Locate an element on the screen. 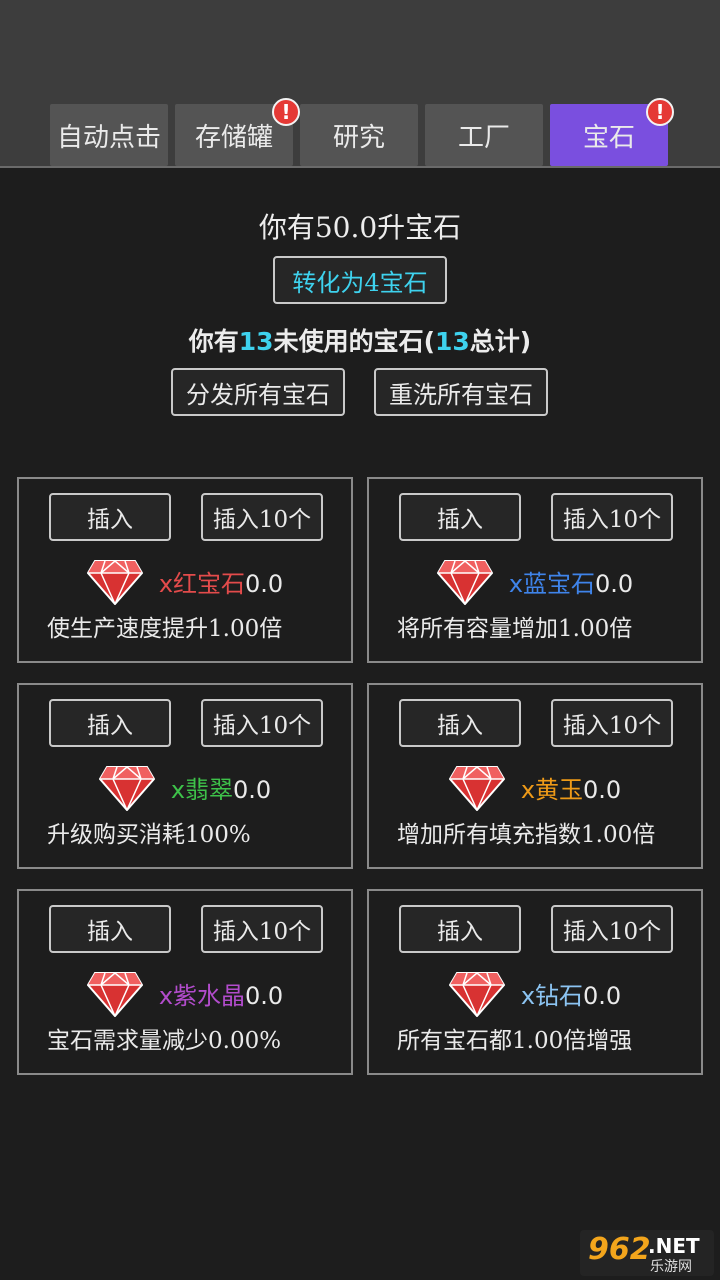 The width and height of the screenshot is (720, 1280). gem-label: x紫水晶0.0 is located at coordinates (221, 993).